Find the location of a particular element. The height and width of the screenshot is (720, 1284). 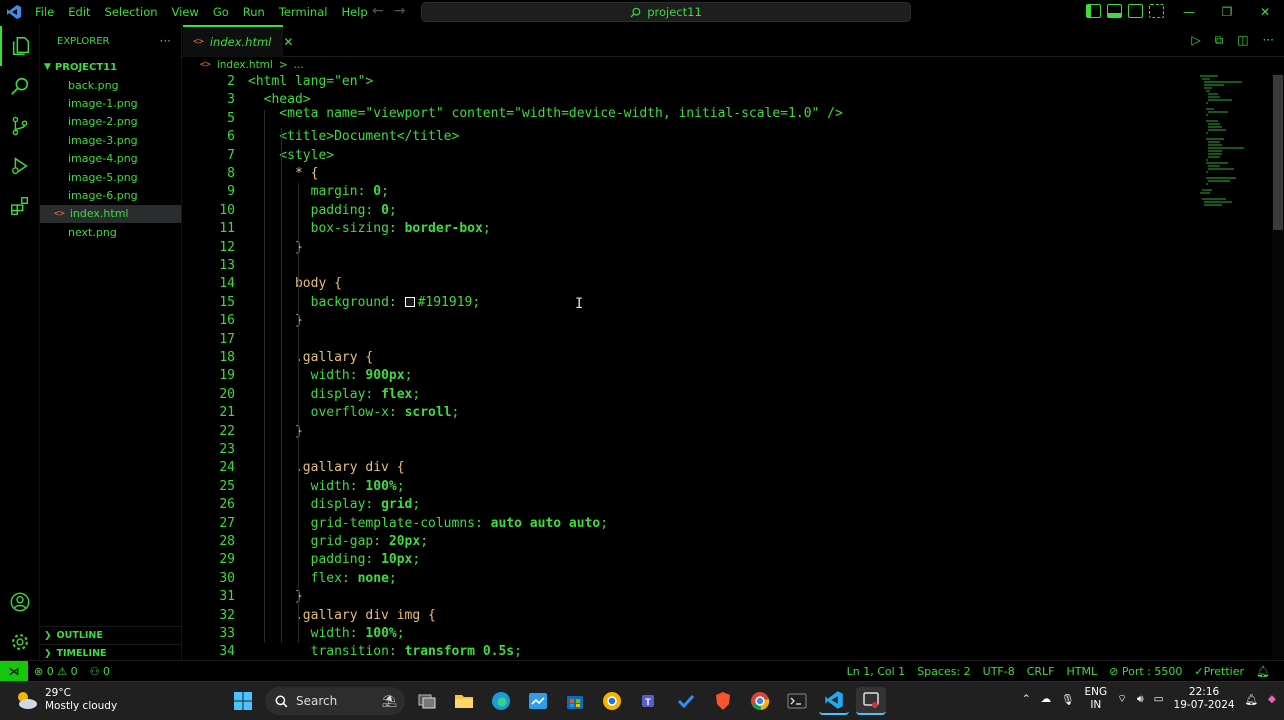

clock: 22:16 19-07-2024 is located at coordinates (1204, 699).